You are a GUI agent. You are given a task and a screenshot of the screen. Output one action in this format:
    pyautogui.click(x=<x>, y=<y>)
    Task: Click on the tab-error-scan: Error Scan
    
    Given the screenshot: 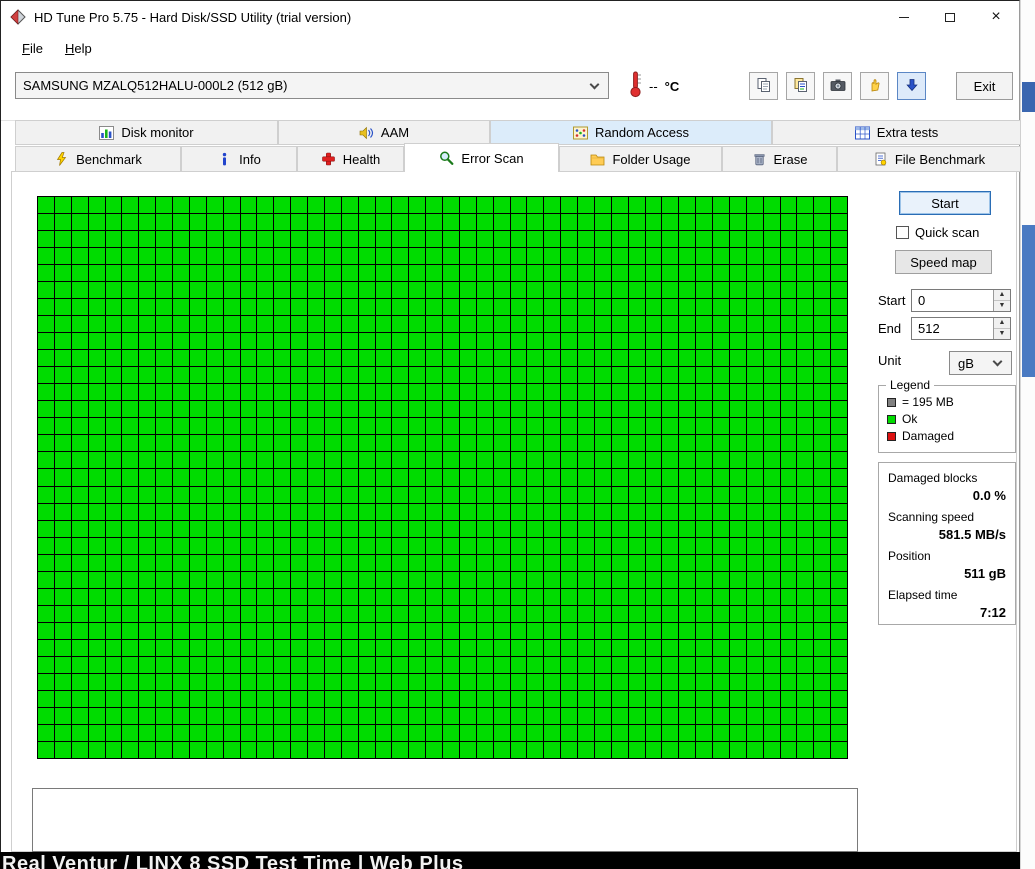 What is the action you would take?
    pyautogui.click(x=481, y=157)
    